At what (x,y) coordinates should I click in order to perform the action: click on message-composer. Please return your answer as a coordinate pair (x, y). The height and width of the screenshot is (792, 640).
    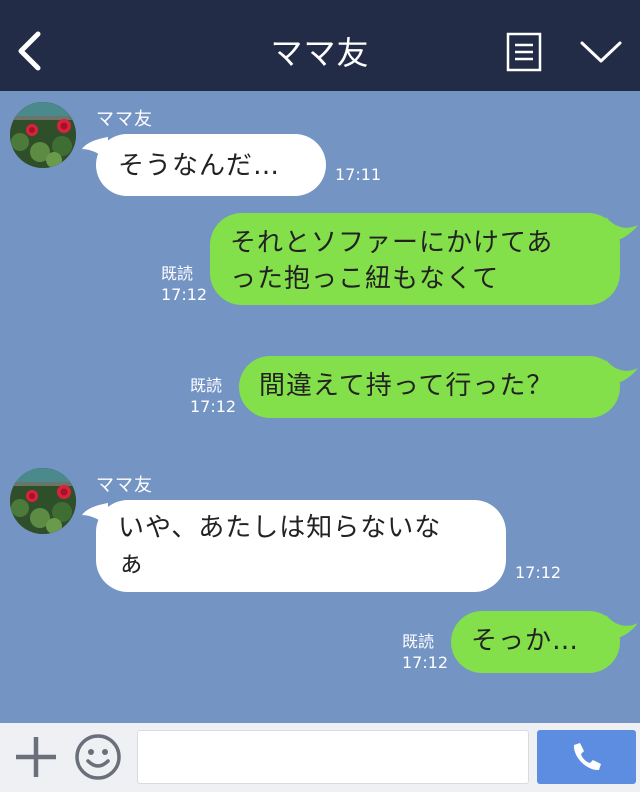
    Looking at the image, I should click on (320, 757).